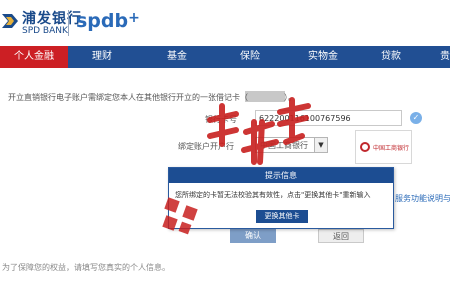 This screenshot has height=302, width=450. Describe the element at coordinates (328, 118) in the screenshot. I see `card-number-input` at that location.